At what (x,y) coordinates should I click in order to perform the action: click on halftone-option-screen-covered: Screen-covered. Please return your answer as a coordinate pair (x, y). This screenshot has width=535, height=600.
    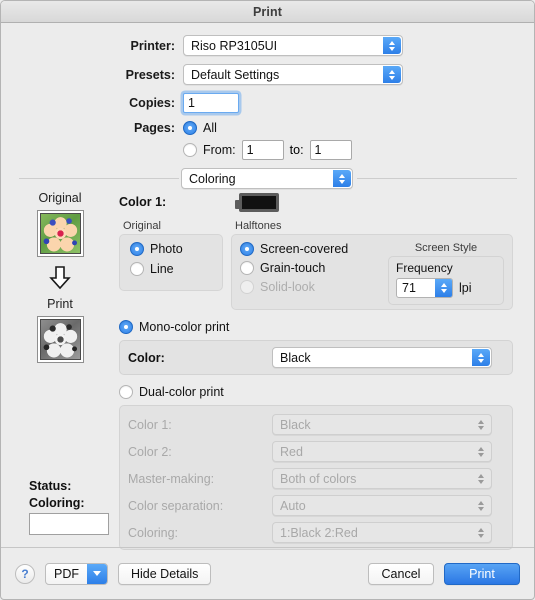
    Looking at the image, I should click on (314, 249).